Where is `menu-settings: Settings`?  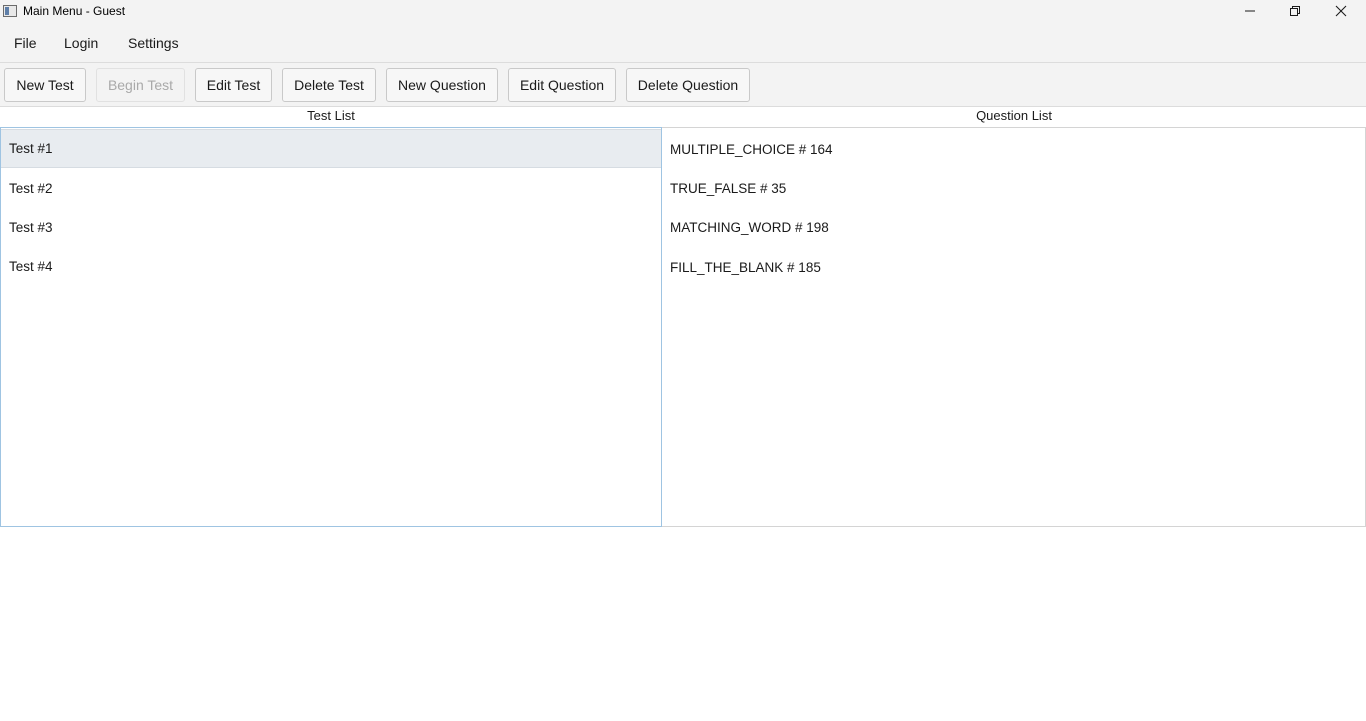 menu-settings: Settings is located at coordinates (153, 43).